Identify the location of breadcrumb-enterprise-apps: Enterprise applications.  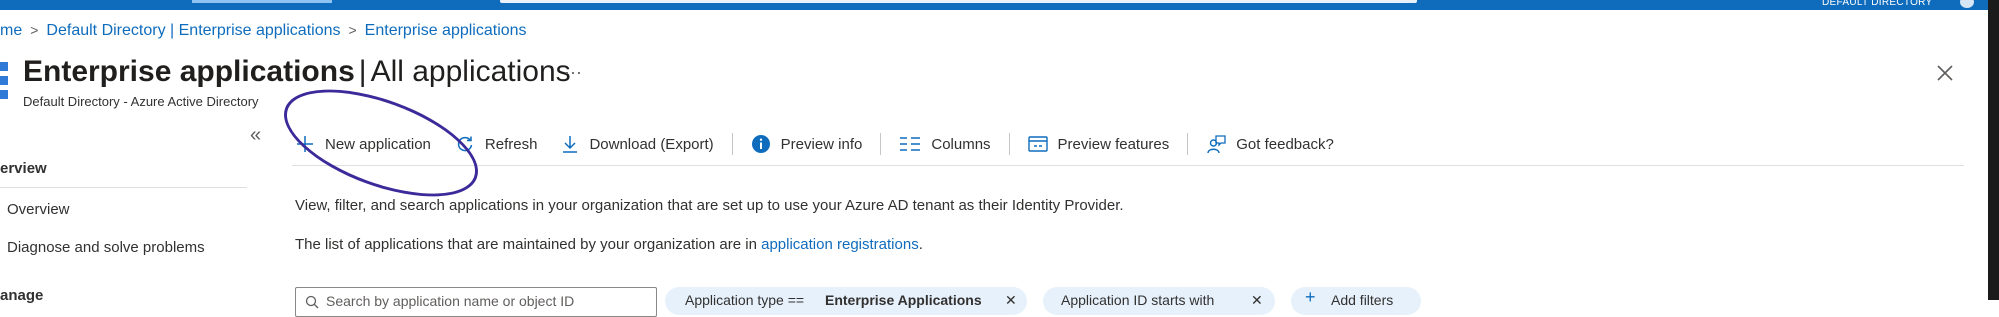
(446, 30).